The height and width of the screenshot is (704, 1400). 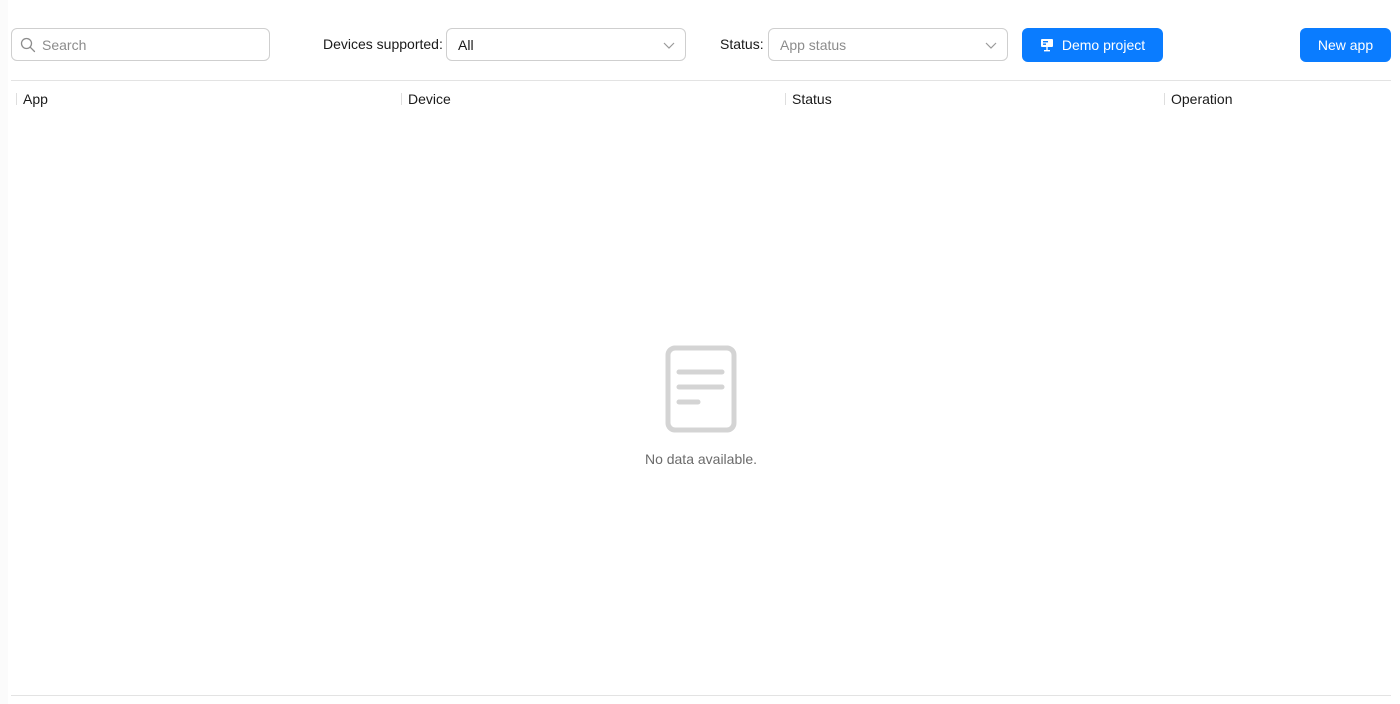 I want to click on search-icon, so click(x=28, y=45).